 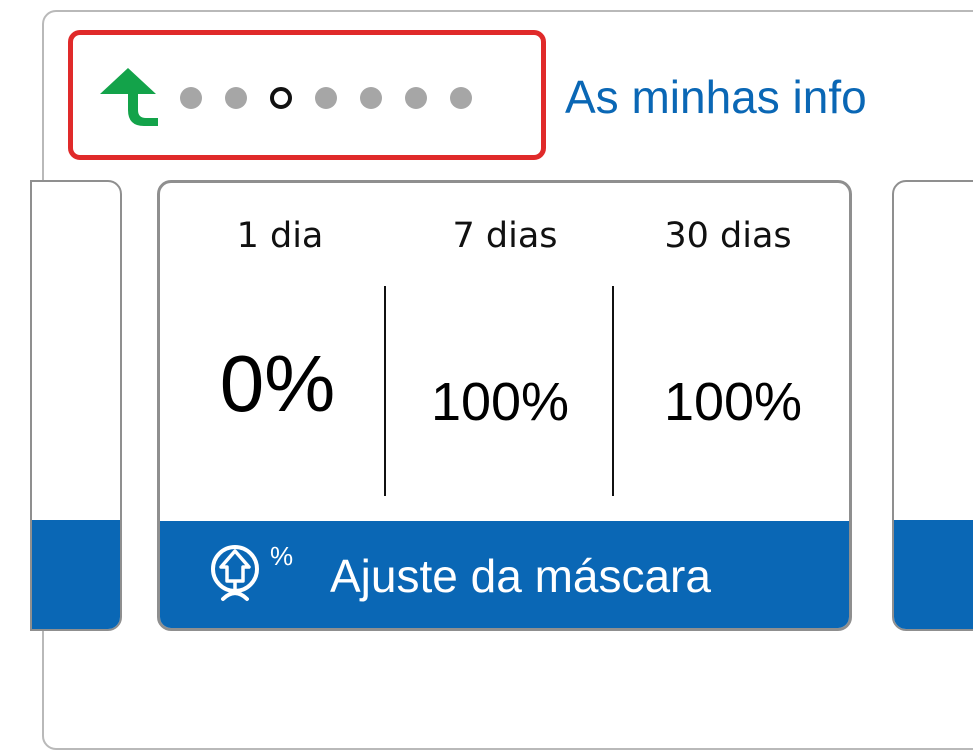 I want to click on previous-card-footer, so click(x=76, y=574).